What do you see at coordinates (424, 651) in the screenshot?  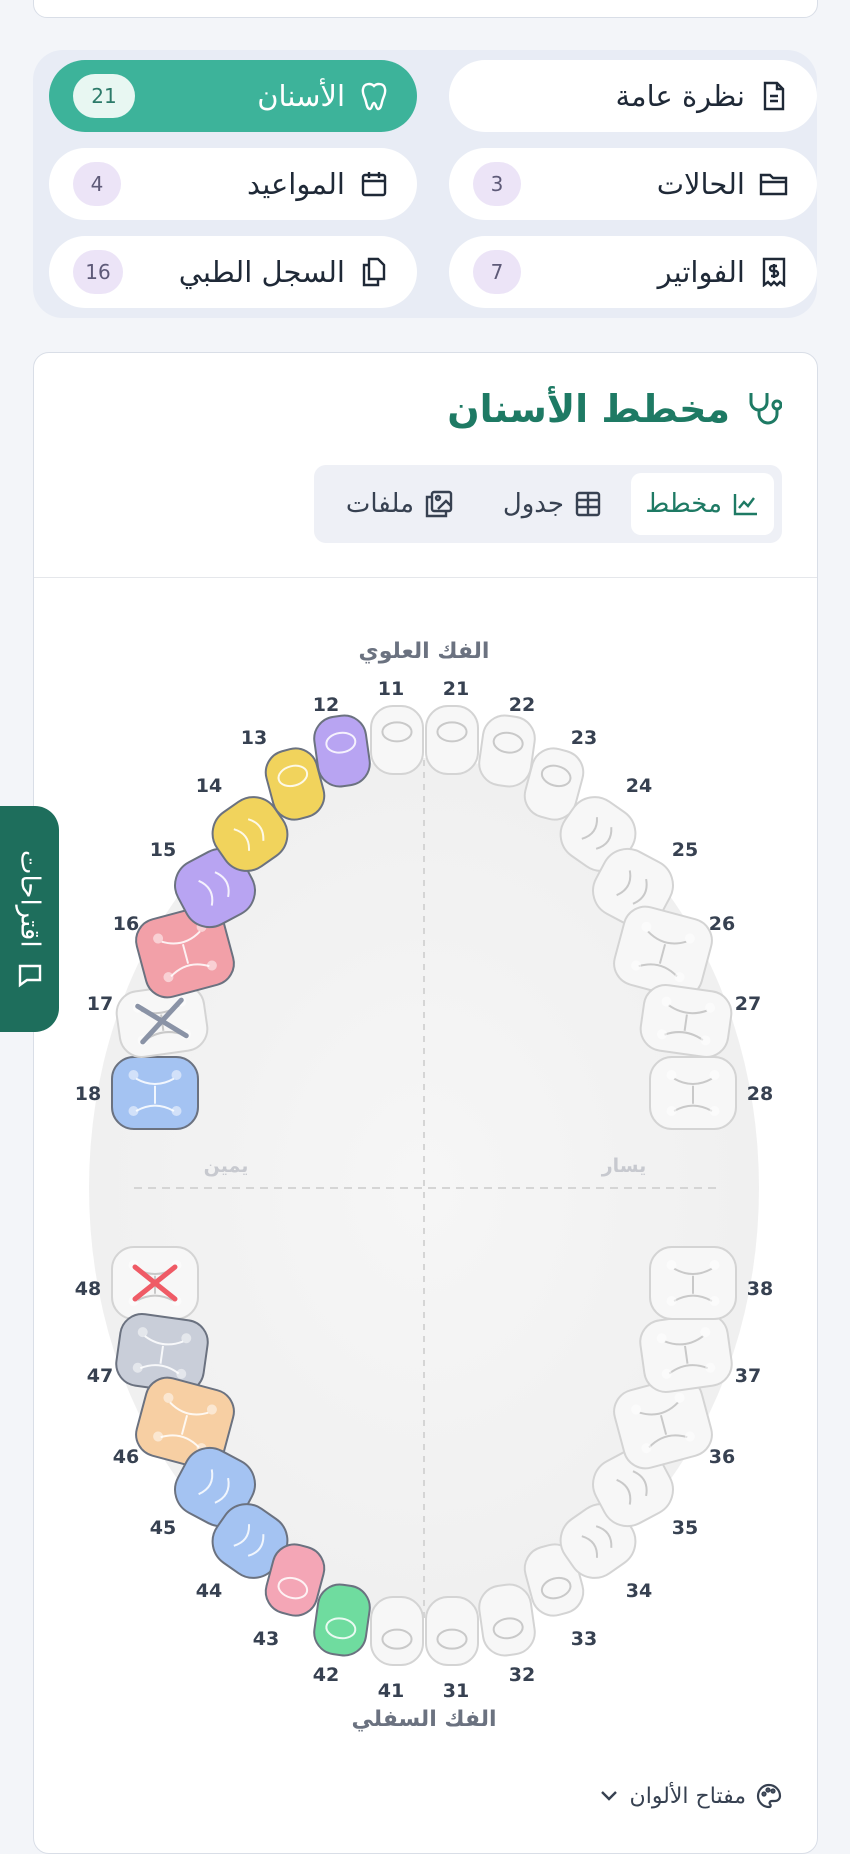 I see `upper-jaw-label: الفك العلوي` at bounding box center [424, 651].